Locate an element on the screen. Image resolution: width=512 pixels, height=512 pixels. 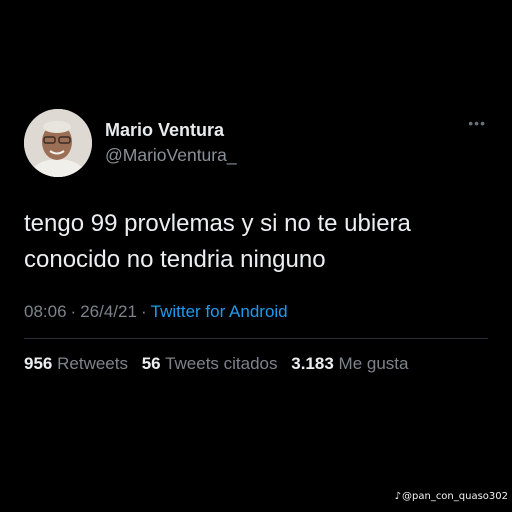
retweets-stat: 956 Retweets is located at coordinates (76, 363).